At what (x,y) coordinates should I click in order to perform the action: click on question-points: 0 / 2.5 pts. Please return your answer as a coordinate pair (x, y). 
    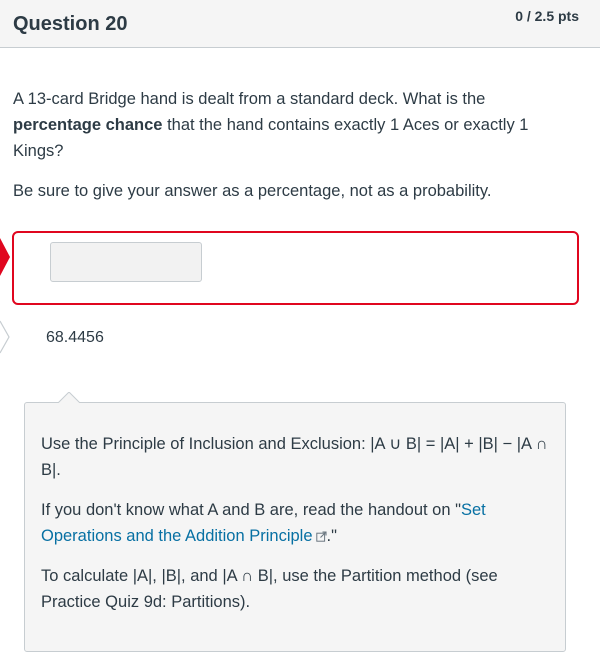
    Looking at the image, I should click on (547, 16).